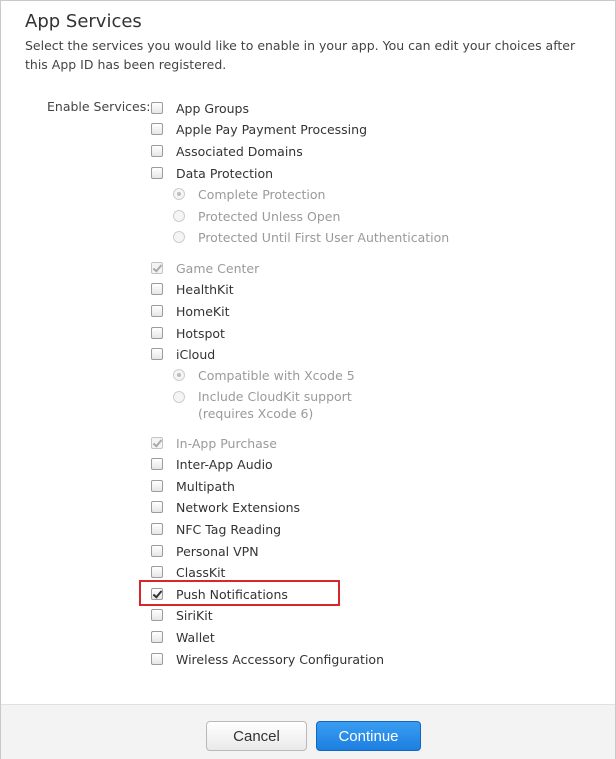  I want to click on service-label: In-App Purchase, so click(227, 443).